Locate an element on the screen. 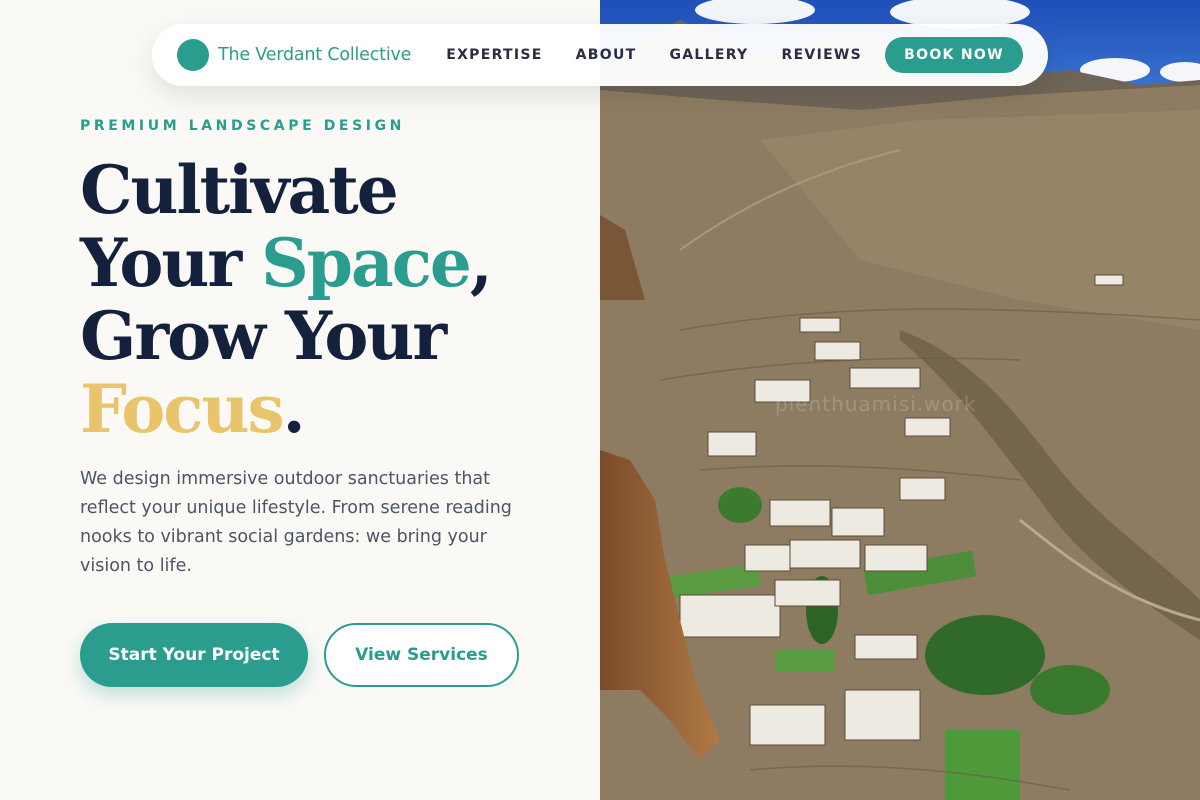  headline-word-your: Your is located at coordinates (171, 263).